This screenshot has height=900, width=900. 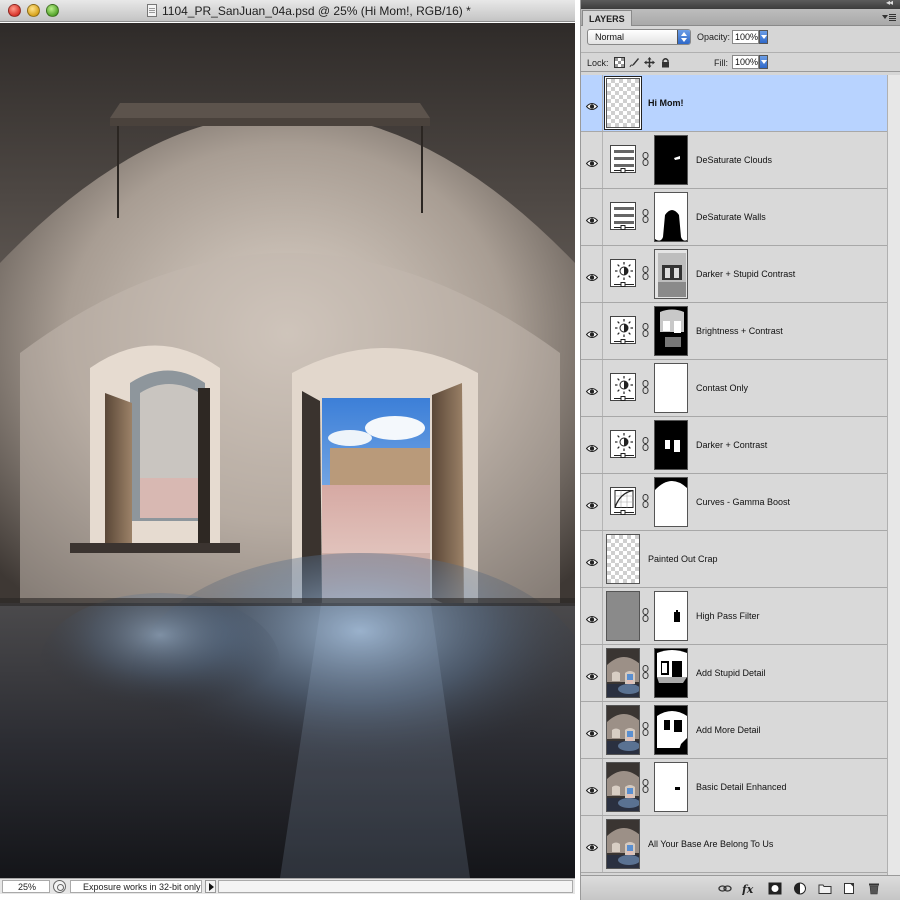 I want to click on lock-position-icon, so click(x=649, y=62).